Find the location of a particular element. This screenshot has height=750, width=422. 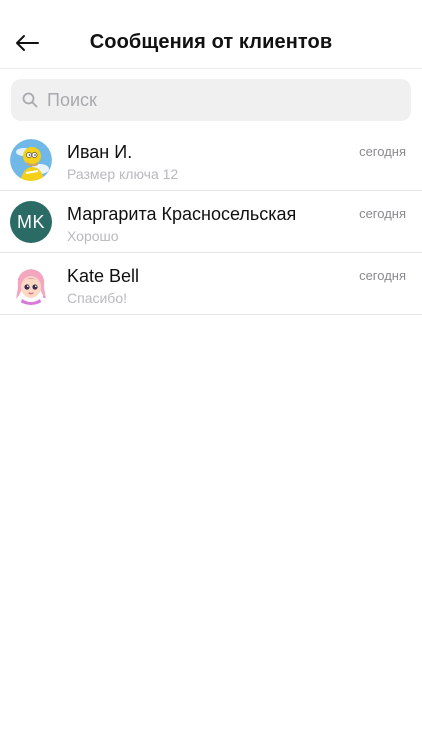

header: Сообщения от клиентов is located at coordinates (211, 34).